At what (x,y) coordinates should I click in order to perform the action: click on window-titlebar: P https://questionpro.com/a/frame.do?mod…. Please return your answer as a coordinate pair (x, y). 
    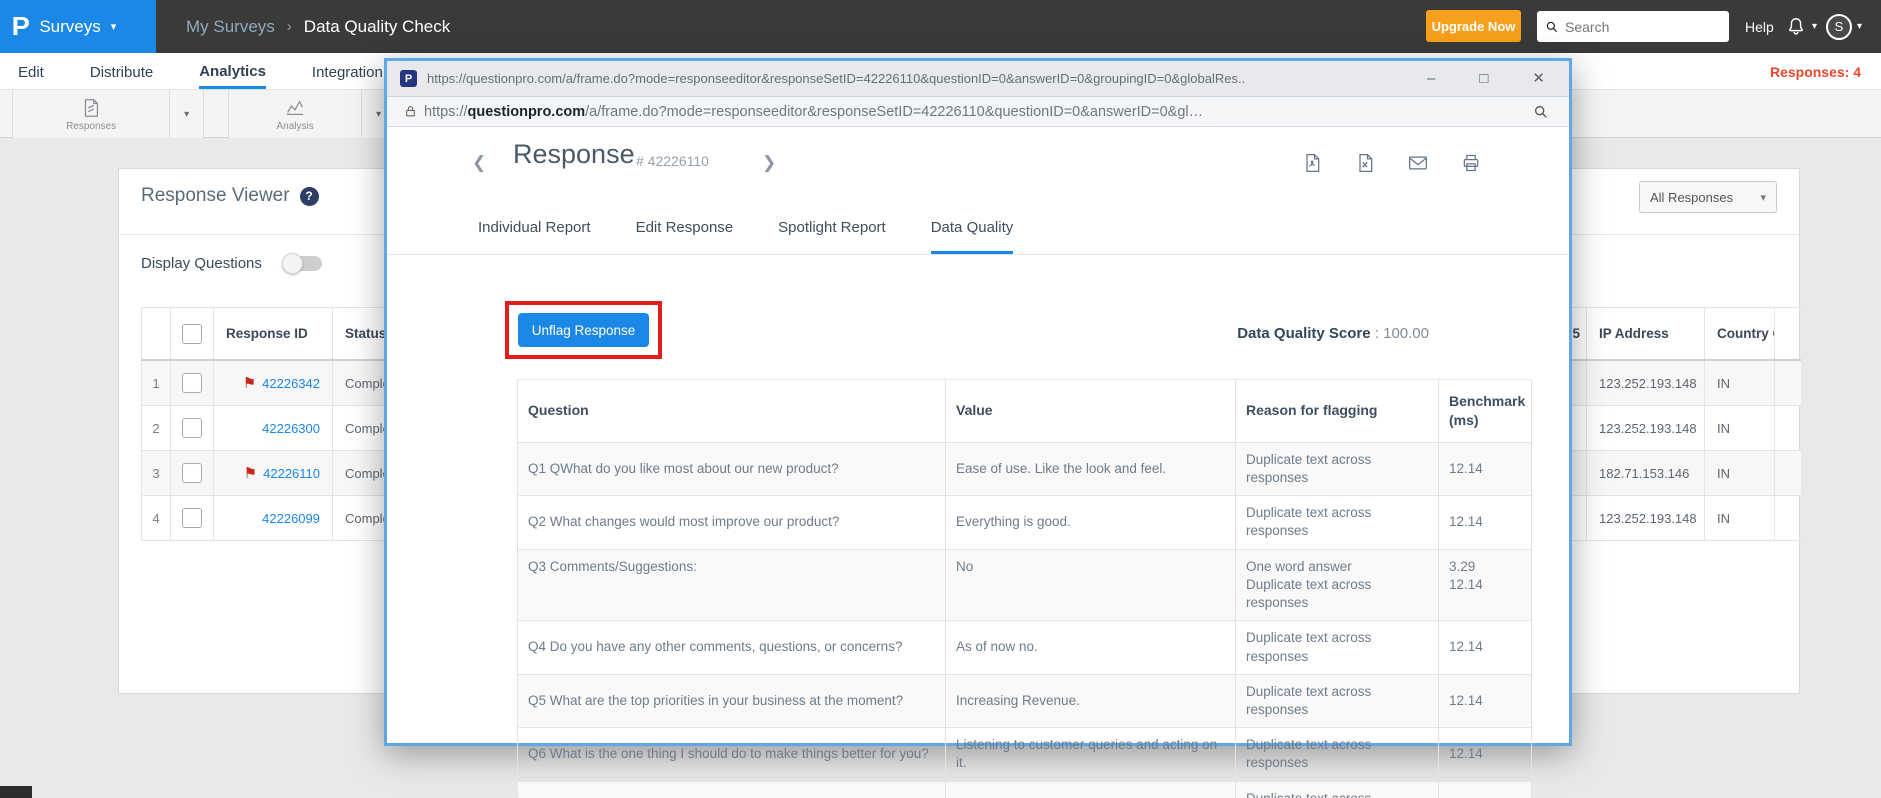
    Looking at the image, I should click on (978, 79).